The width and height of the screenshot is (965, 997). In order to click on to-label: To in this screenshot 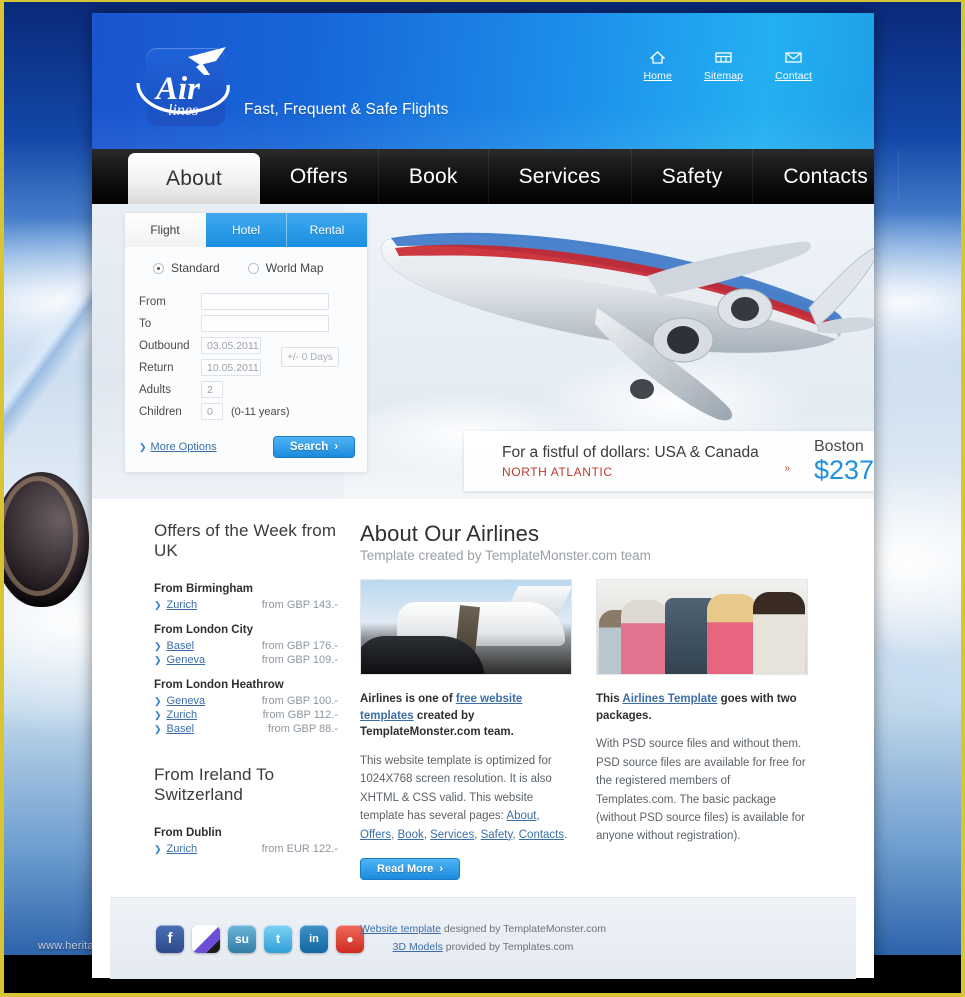, I will do `click(145, 323)`.